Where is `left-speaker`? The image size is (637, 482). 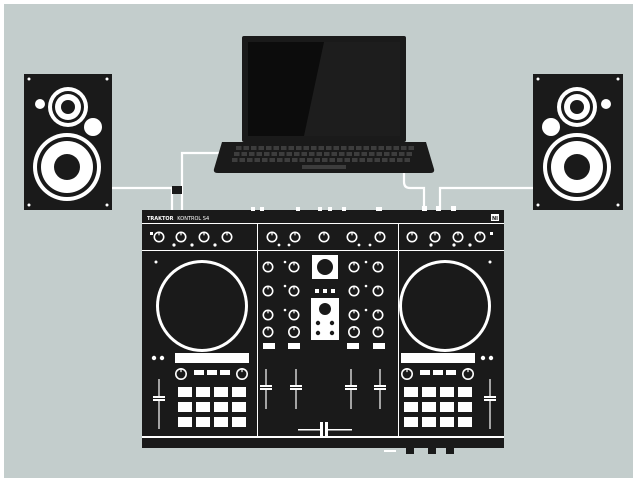 left-speaker is located at coordinates (68, 142).